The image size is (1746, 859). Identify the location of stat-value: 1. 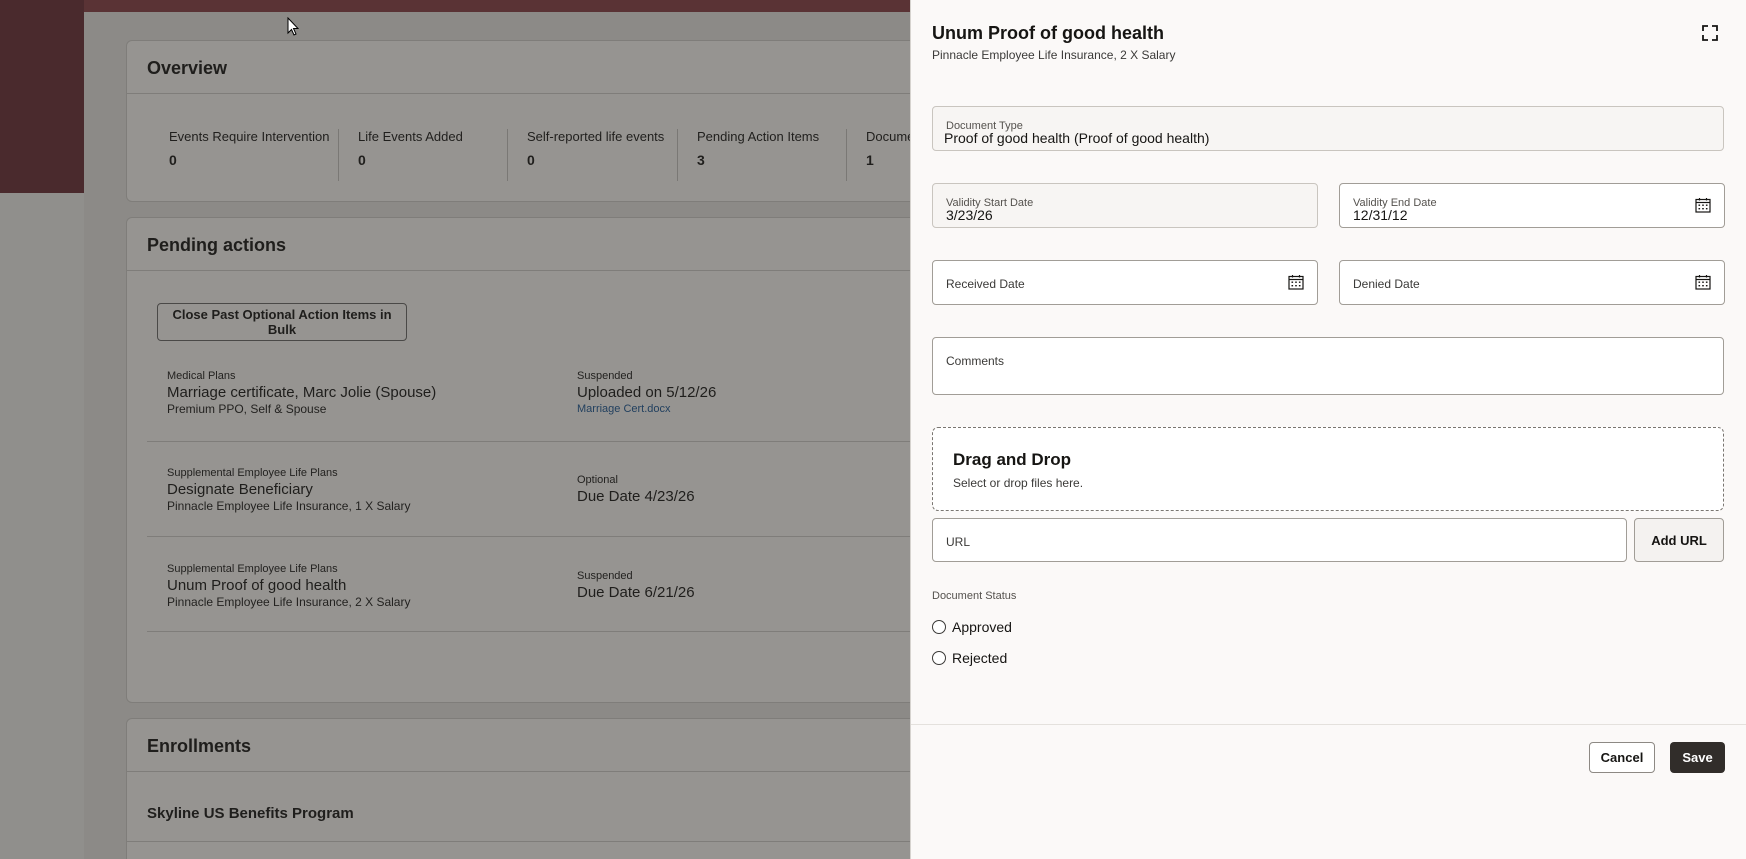
(870, 160).